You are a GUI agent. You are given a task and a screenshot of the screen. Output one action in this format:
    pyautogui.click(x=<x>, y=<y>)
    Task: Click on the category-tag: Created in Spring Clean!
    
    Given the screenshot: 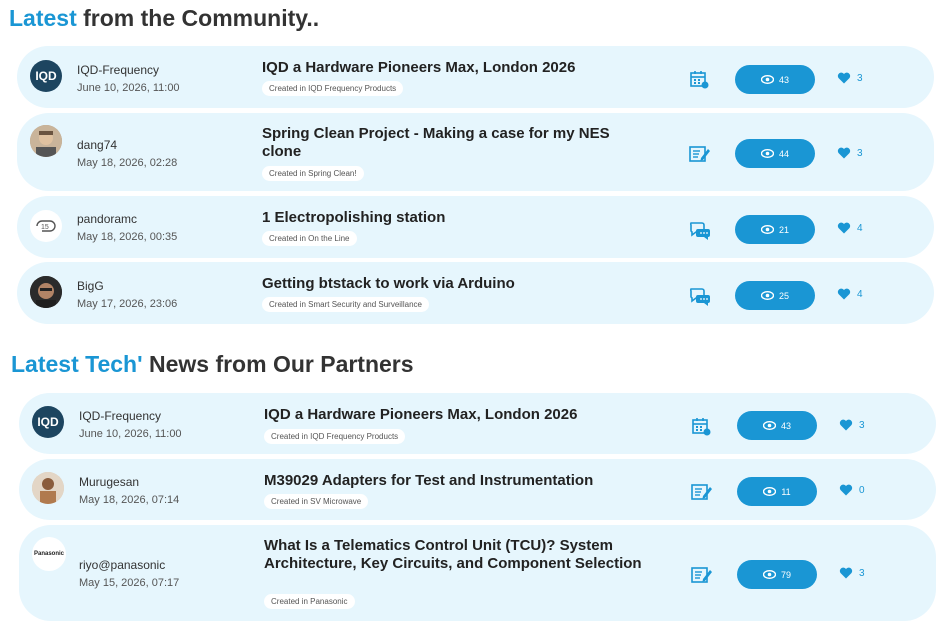 What is the action you would take?
    pyautogui.click(x=313, y=173)
    